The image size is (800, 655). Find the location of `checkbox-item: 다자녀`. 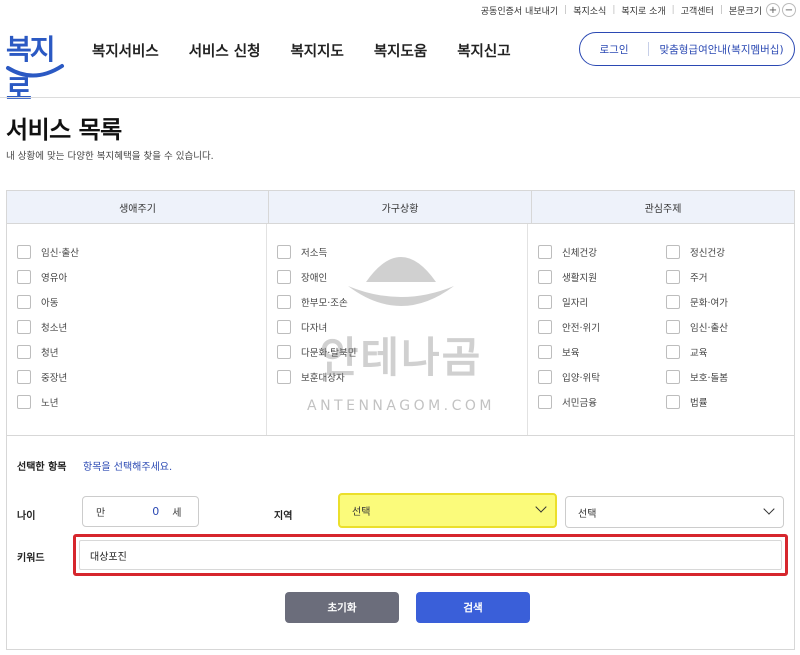

checkbox-item: 다자녀 is located at coordinates (402, 326).